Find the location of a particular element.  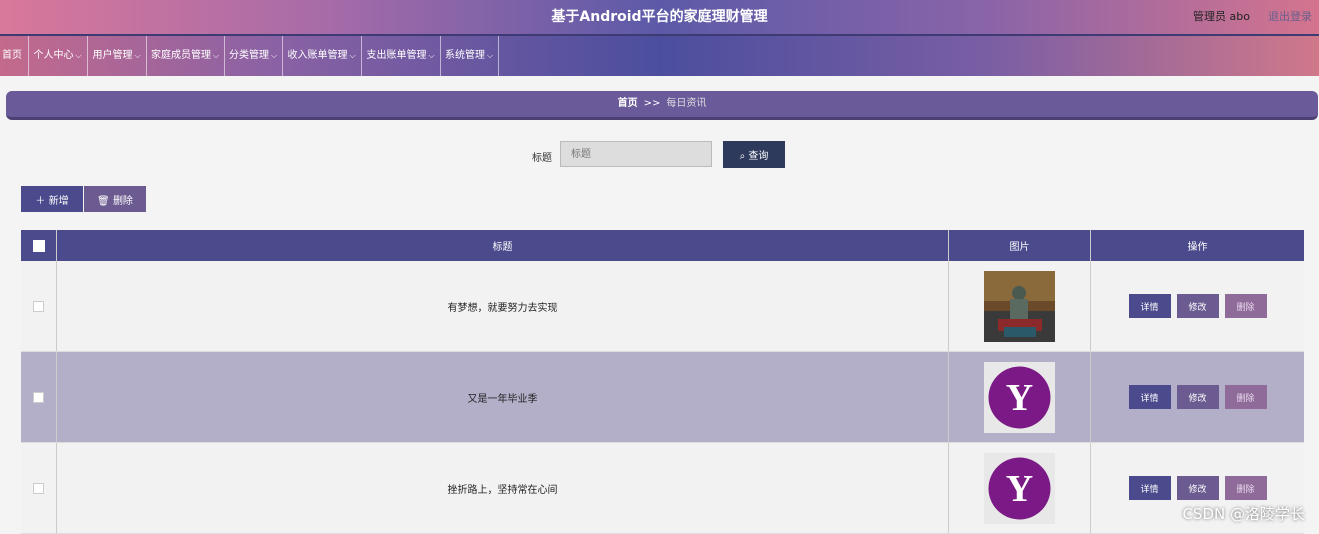

nav-item-system: 系统管理 ⌵ is located at coordinates (469, 56).